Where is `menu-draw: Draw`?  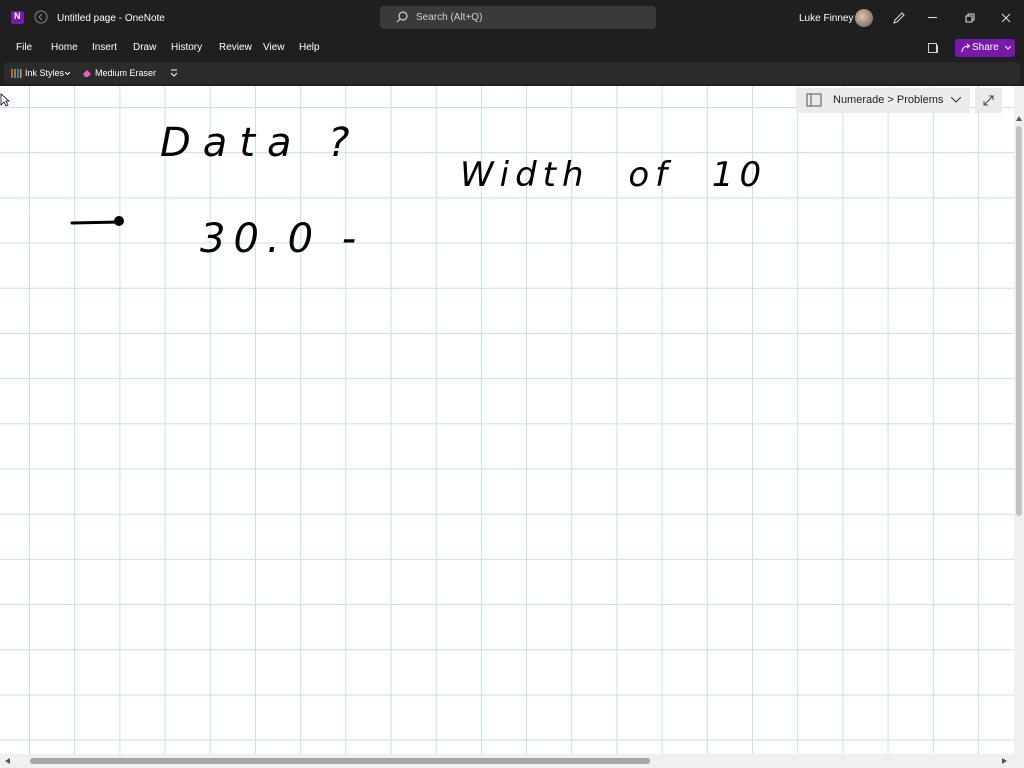 menu-draw: Draw is located at coordinates (144, 47).